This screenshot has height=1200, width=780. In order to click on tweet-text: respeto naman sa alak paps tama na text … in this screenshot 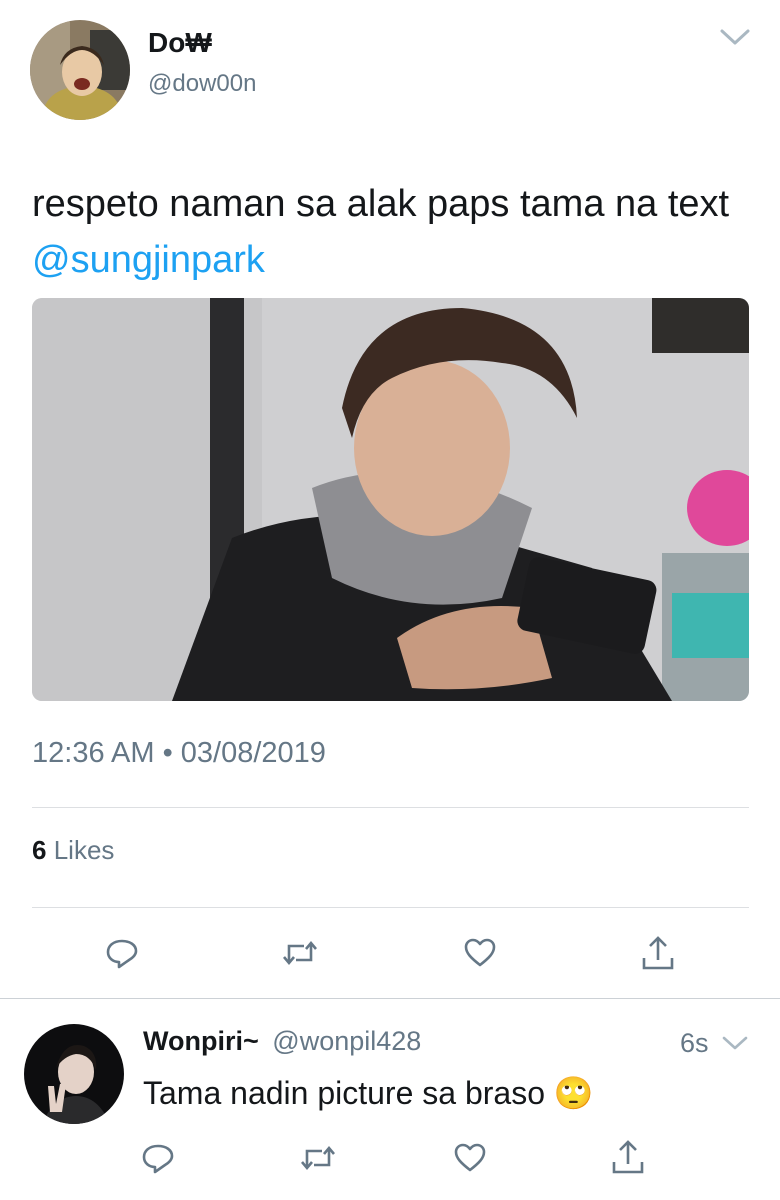, I will do `click(392, 232)`.